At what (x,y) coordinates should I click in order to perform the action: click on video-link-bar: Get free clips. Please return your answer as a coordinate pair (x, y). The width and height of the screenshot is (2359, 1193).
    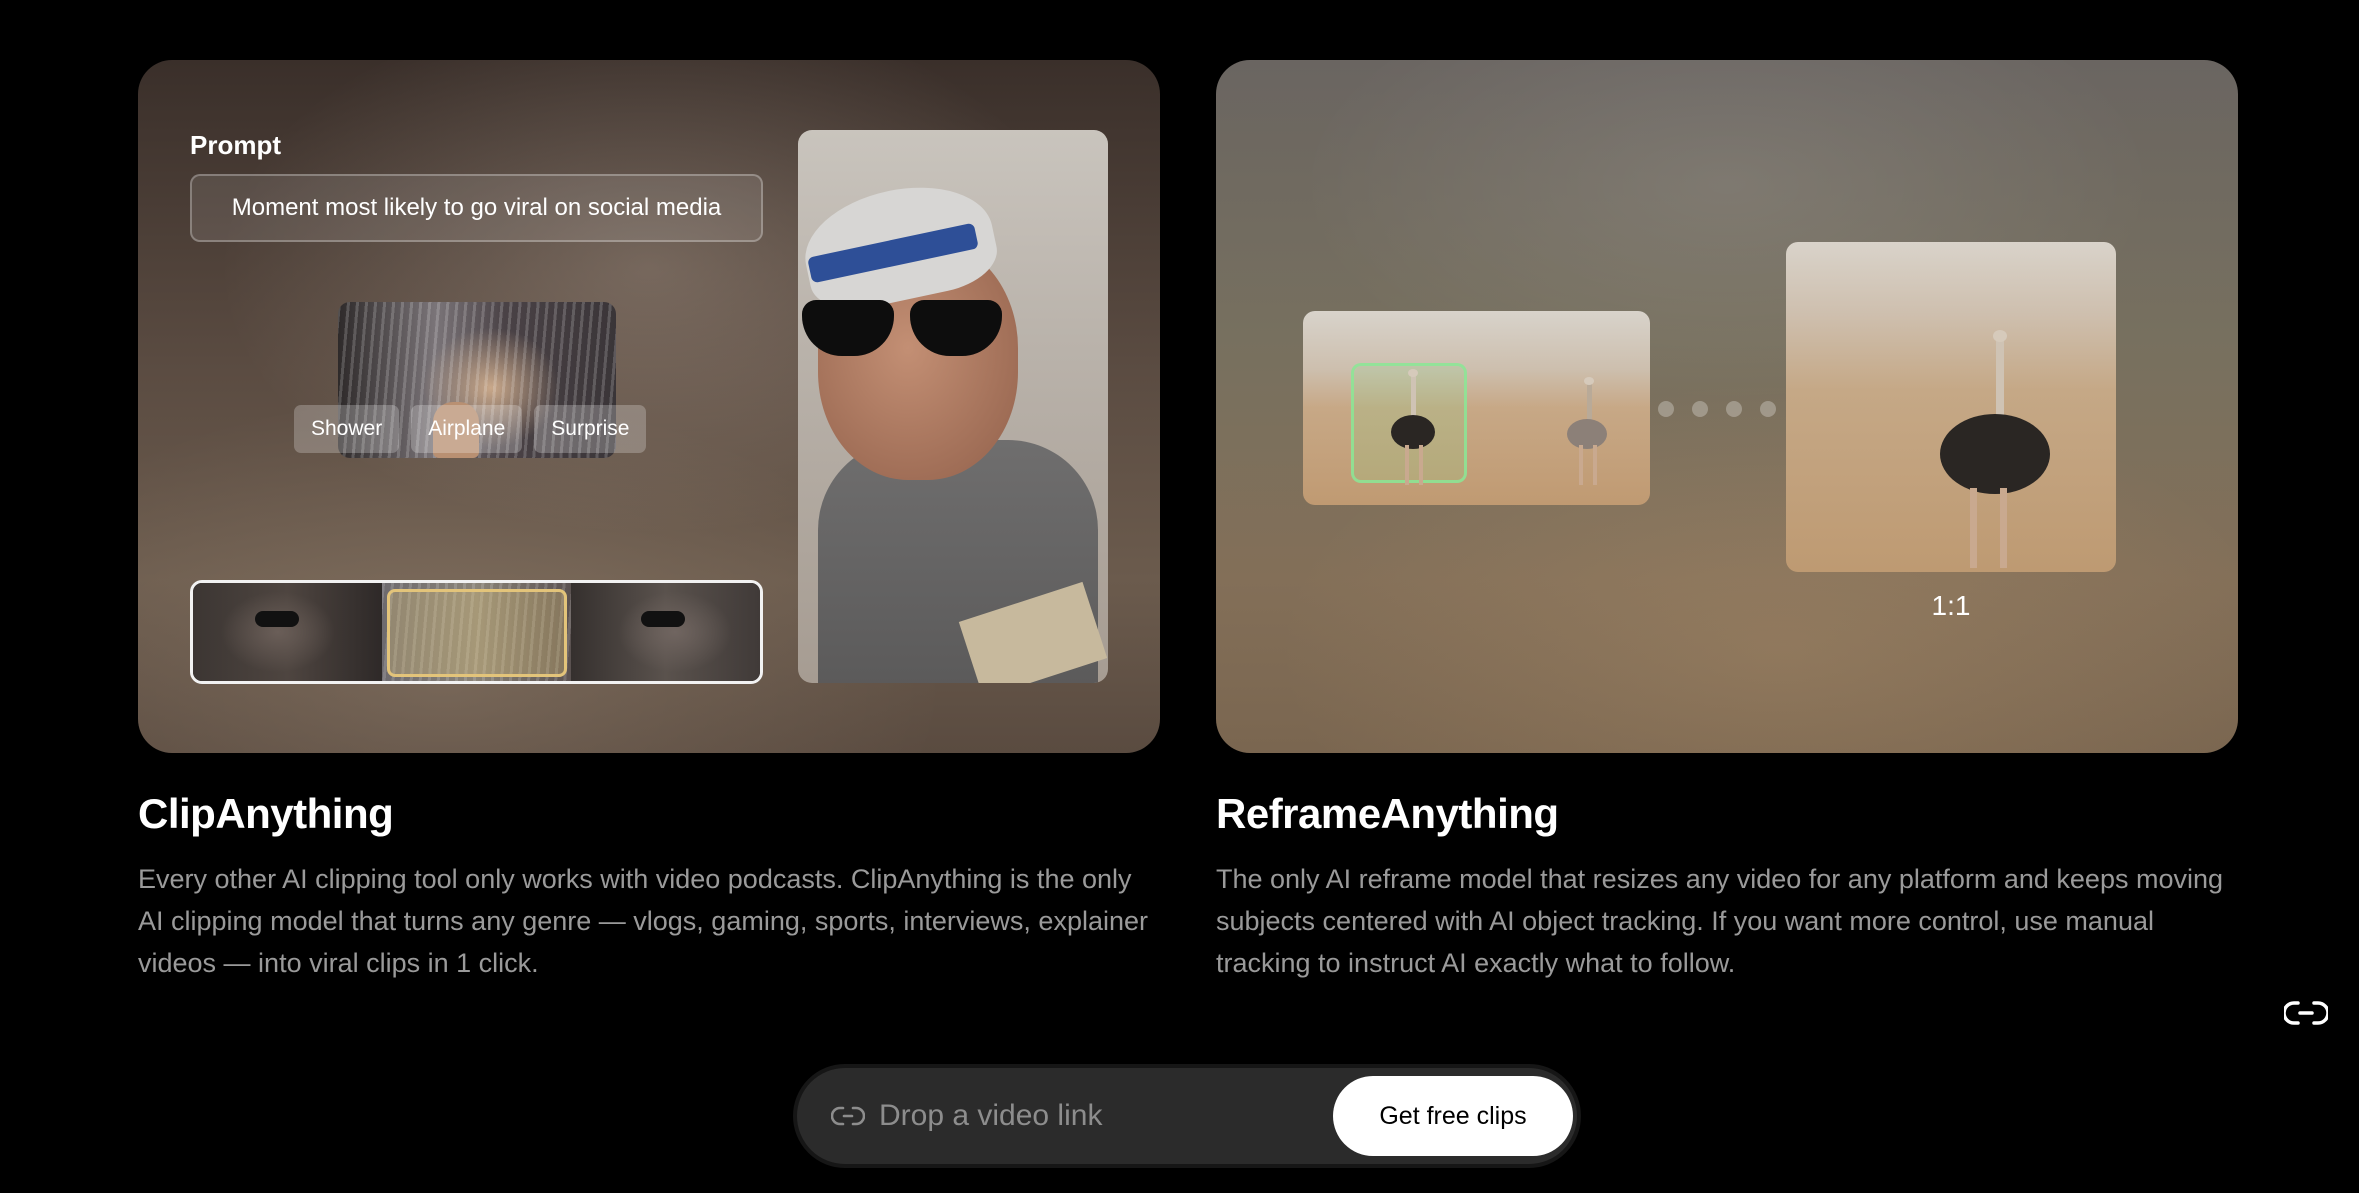
    Looking at the image, I should click on (1187, 1116).